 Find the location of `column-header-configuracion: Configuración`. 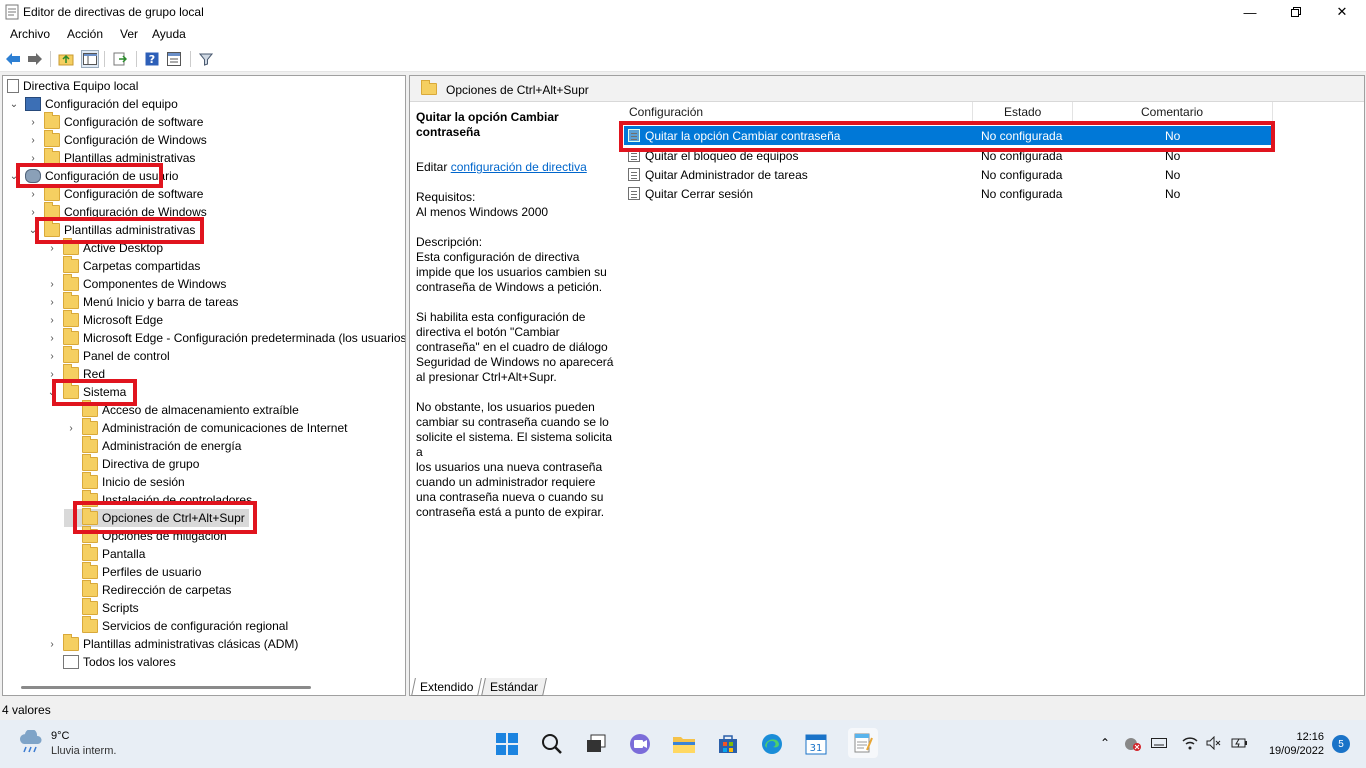

column-header-configuracion: Configuración is located at coordinates (666, 114).